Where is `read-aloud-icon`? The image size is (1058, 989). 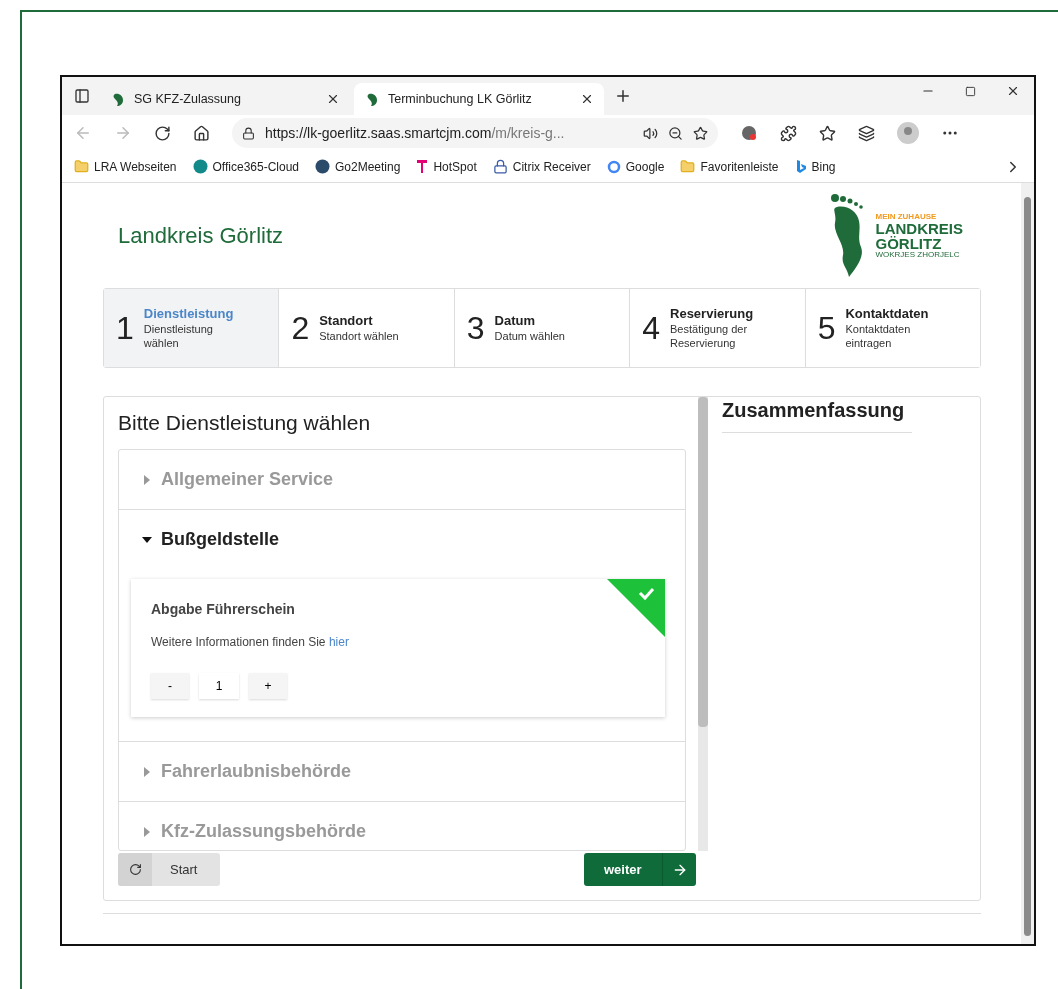
read-aloud-icon is located at coordinates (650, 133).